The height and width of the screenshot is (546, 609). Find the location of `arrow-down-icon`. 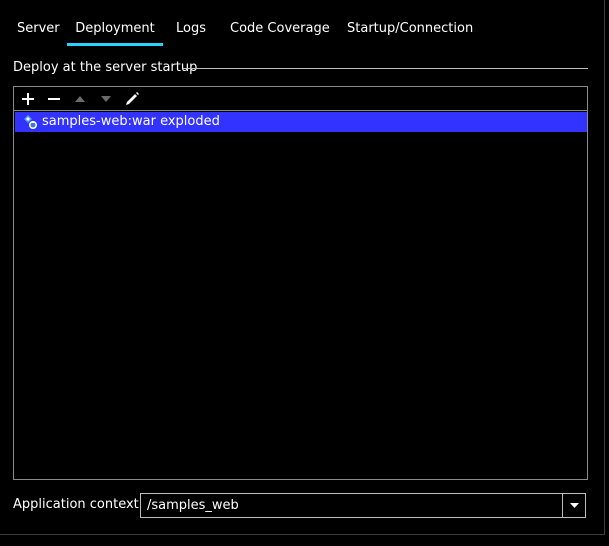

arrow-down-icon is located at coordinates (106, 99).